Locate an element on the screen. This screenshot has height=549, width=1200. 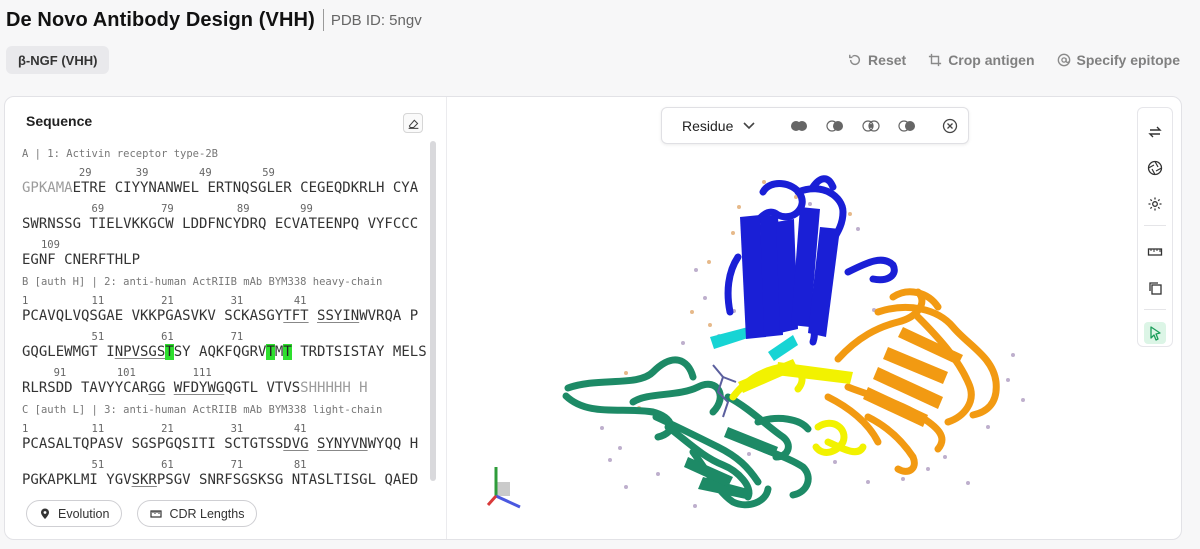
specify-epitope-button: Specify epitope is located at coordinates (1118, 60).